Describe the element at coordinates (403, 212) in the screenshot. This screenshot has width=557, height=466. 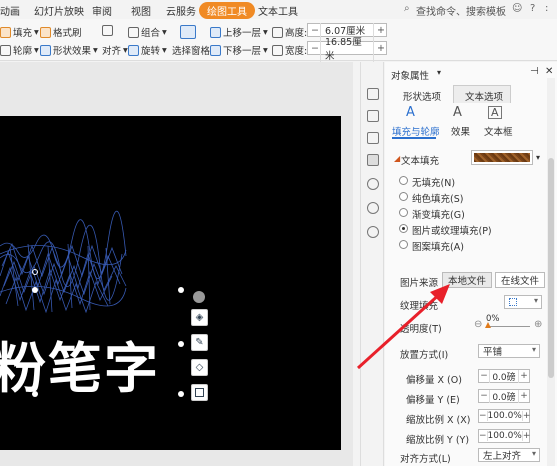
I see `radio-gradient-fill` at that location.